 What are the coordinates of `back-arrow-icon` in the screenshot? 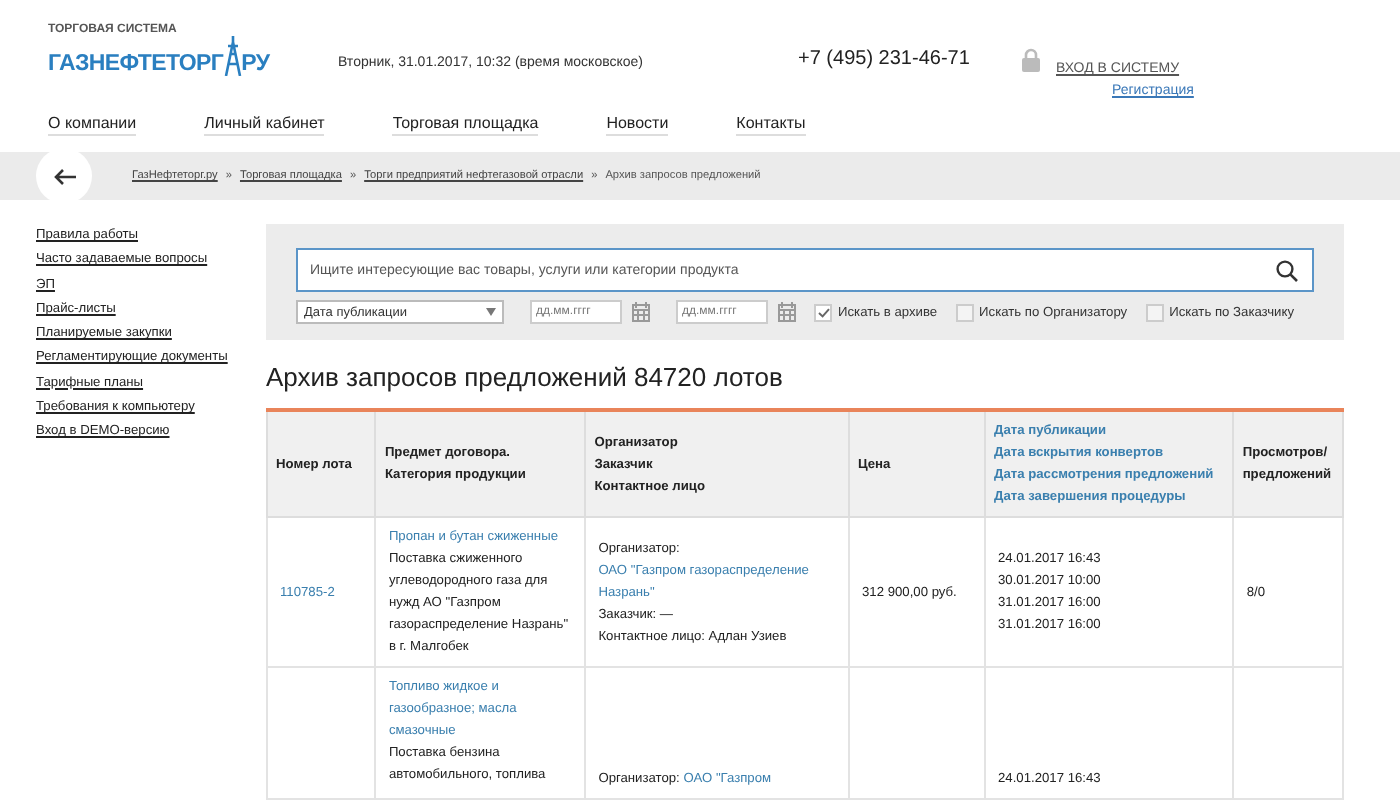 It's located at (64, 176).